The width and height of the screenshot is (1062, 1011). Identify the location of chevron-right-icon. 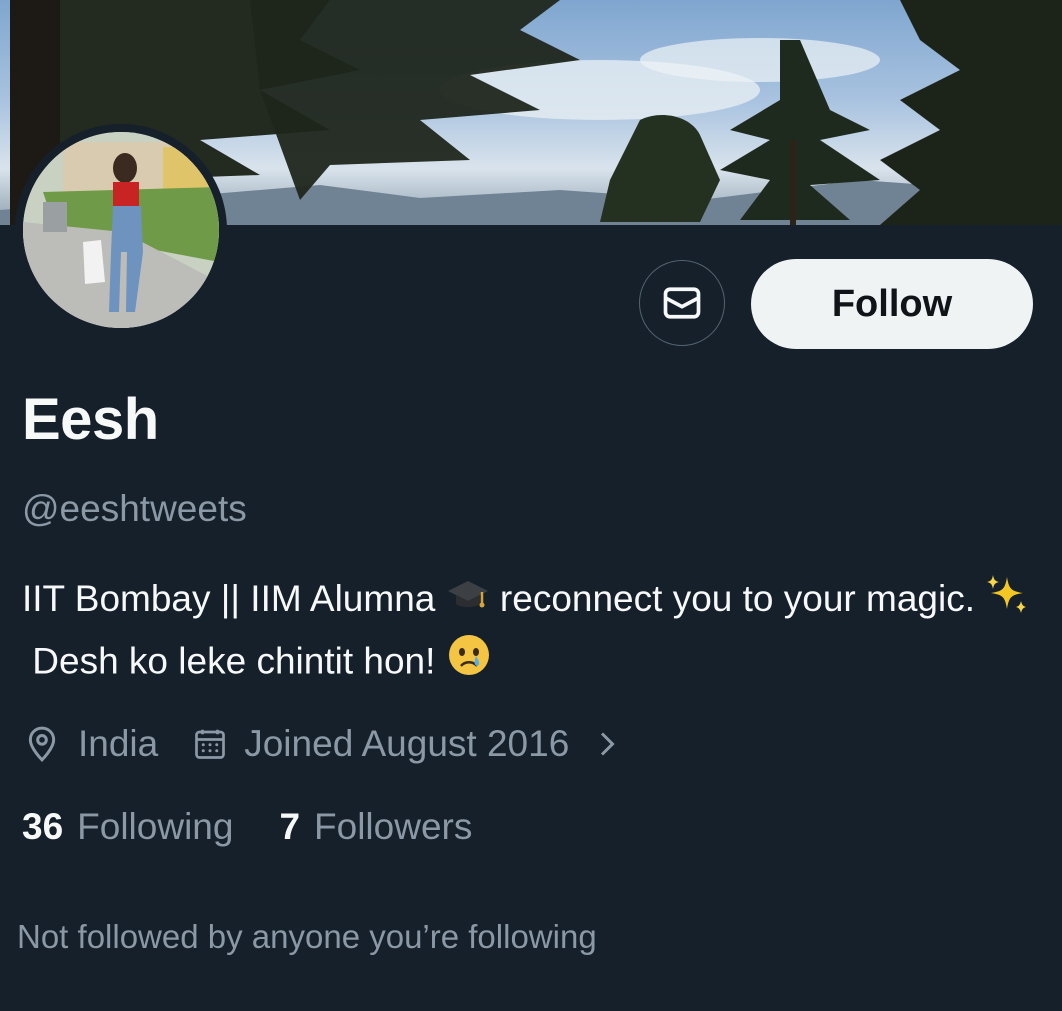
(608, 744).